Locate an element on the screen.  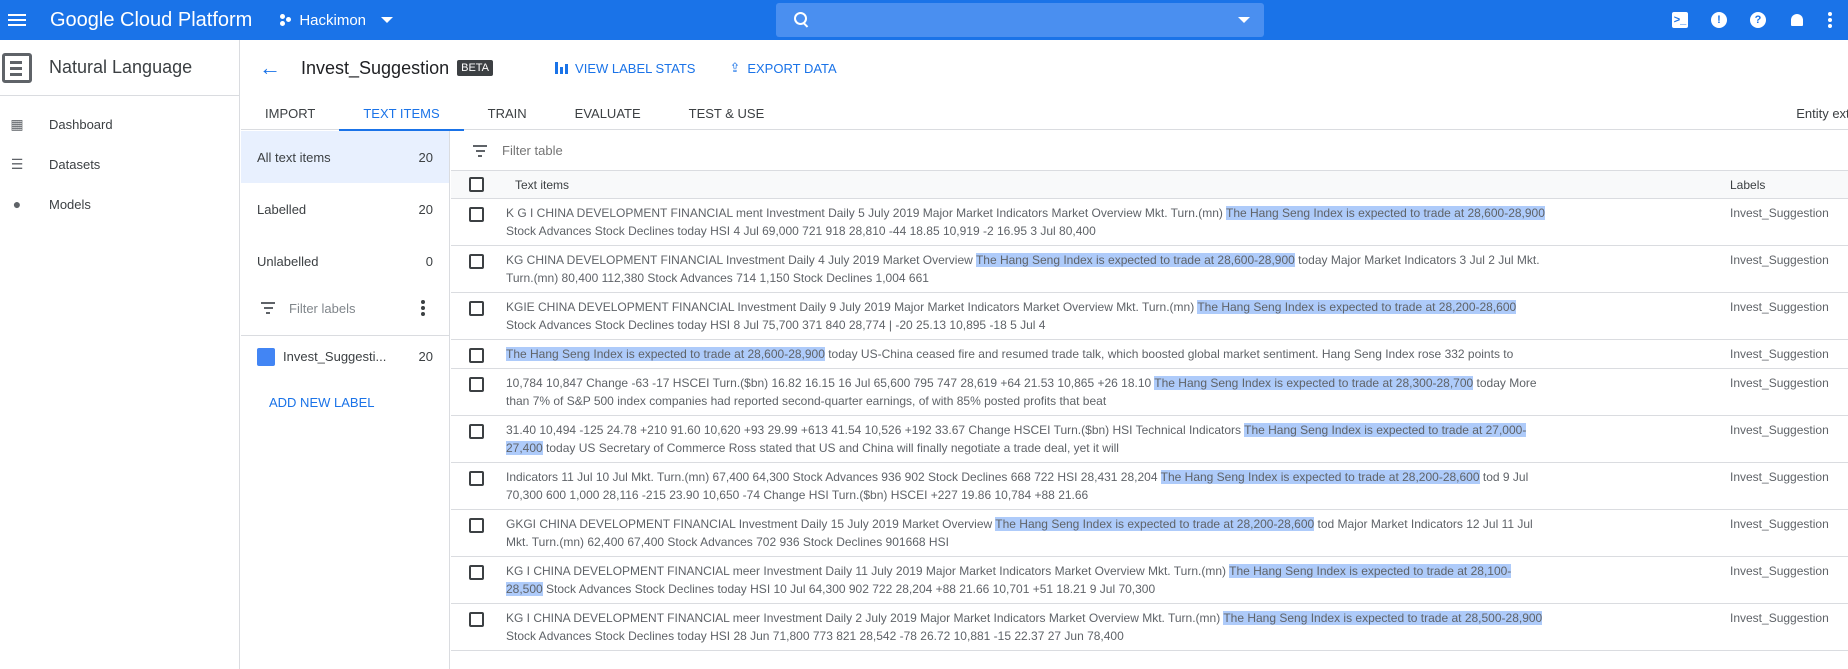
filter-label: Unlabelled is located at coordinates (288, 261).